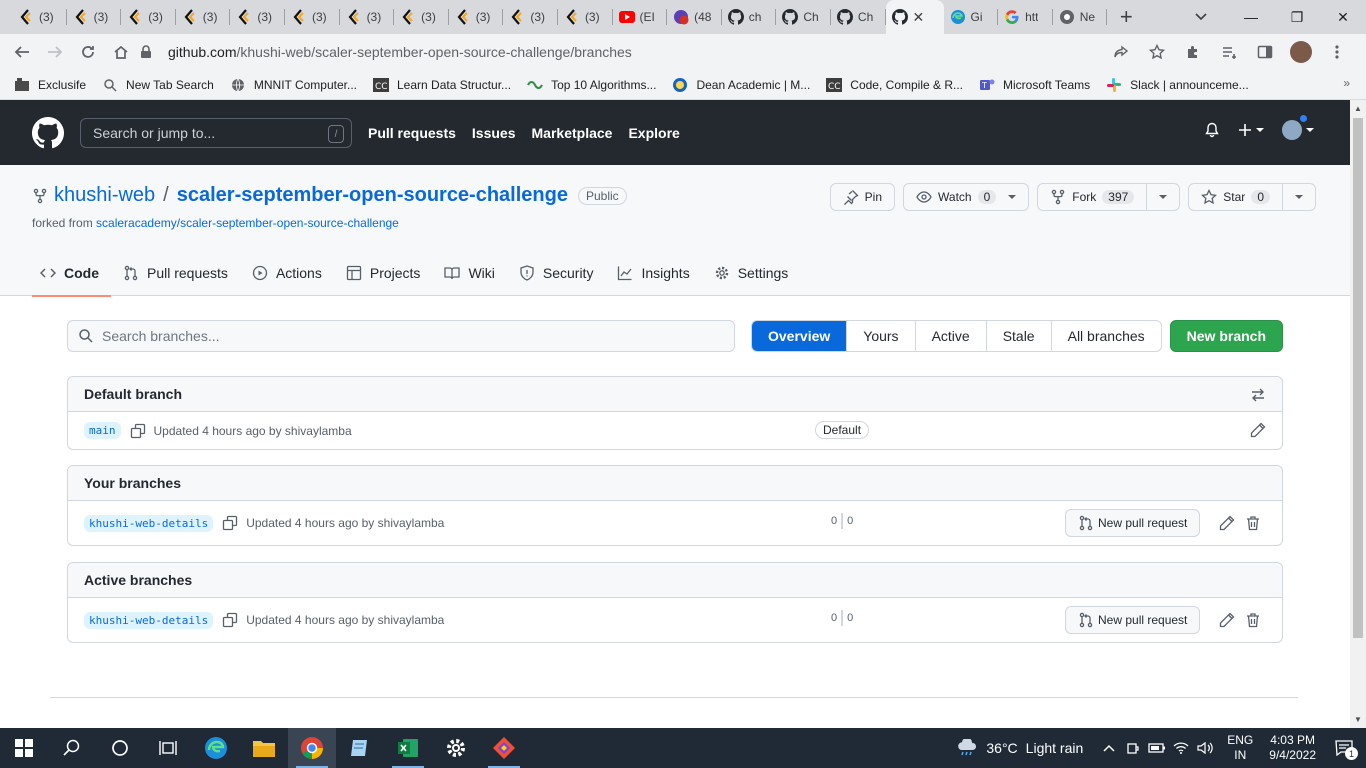 This screenshot has width=1366, height=768. I want to click on repo-name-link: scaler-september-open-source-challenge, so click(372, 195).